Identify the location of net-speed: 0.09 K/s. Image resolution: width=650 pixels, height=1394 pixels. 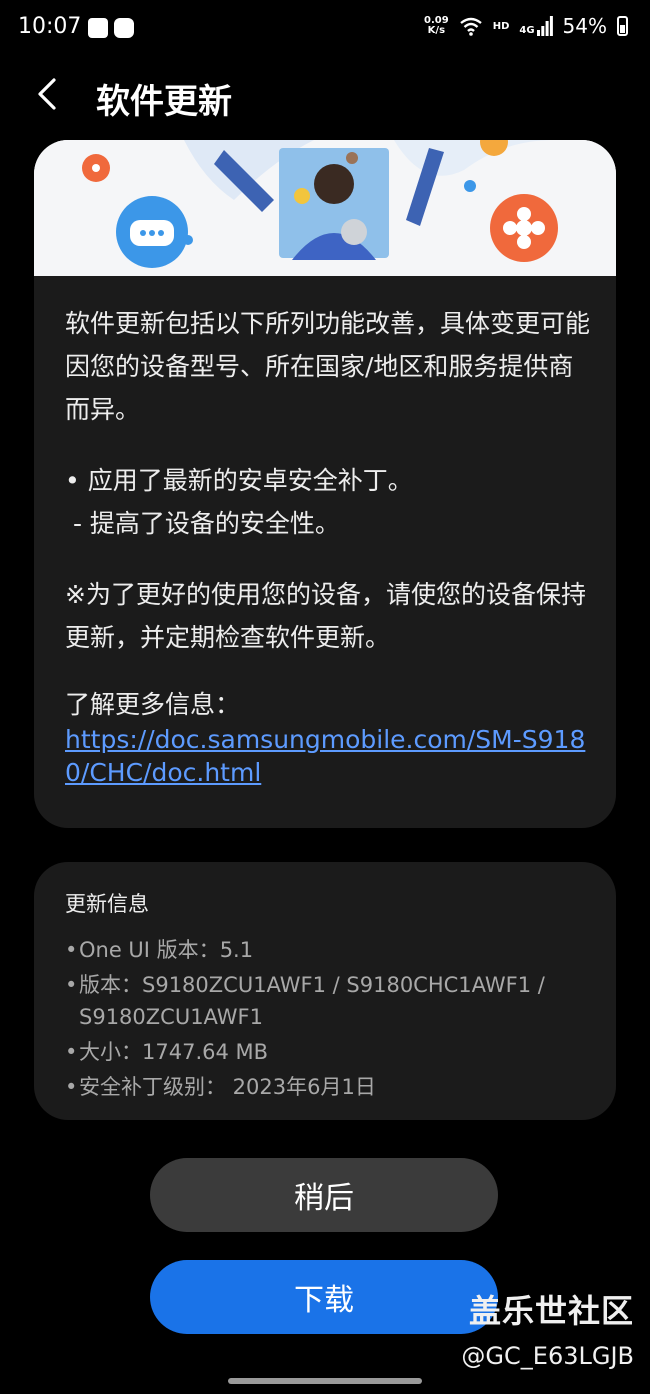
(436, 26).